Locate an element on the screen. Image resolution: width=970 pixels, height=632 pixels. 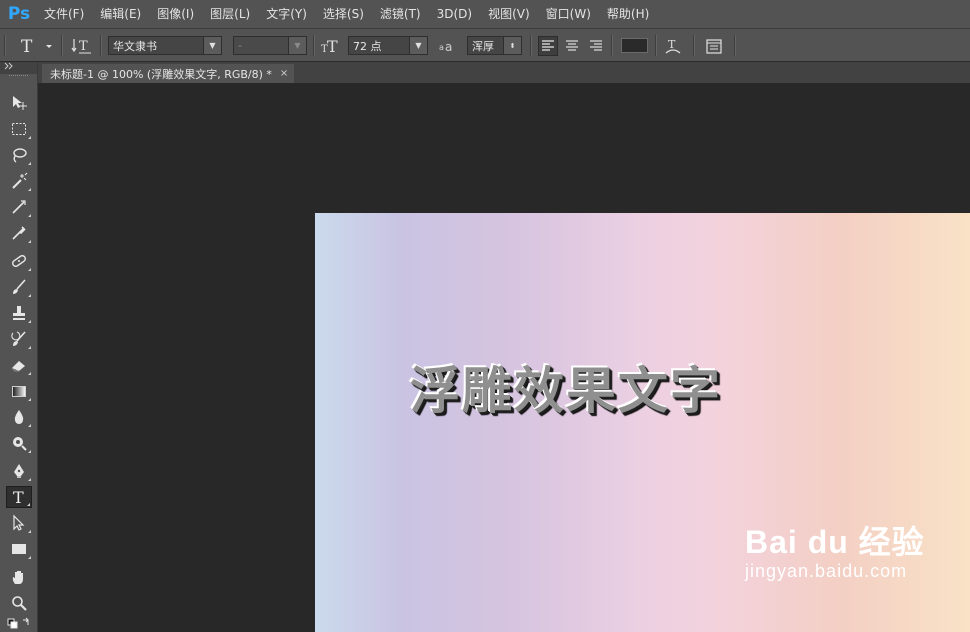
align-center-icon is located at coordinates (572, 45).